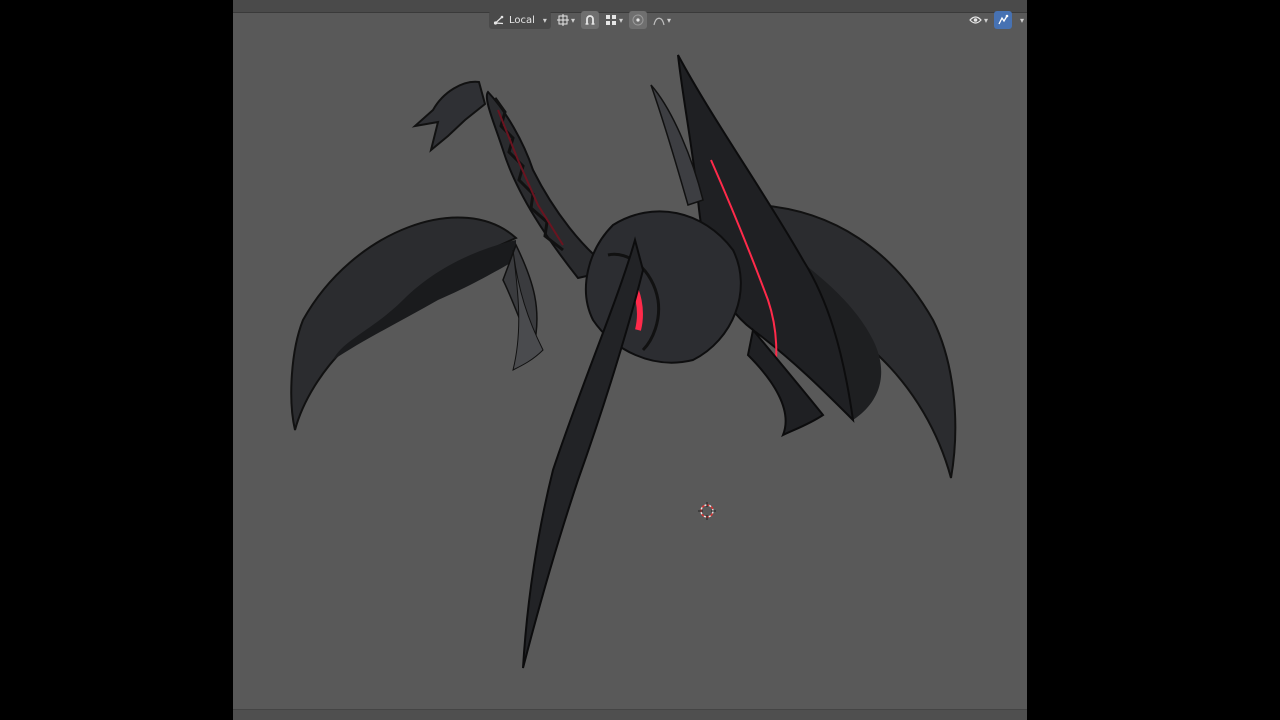 The image size is (1280, 720). I want to click on front-leg, so click(583, 452).